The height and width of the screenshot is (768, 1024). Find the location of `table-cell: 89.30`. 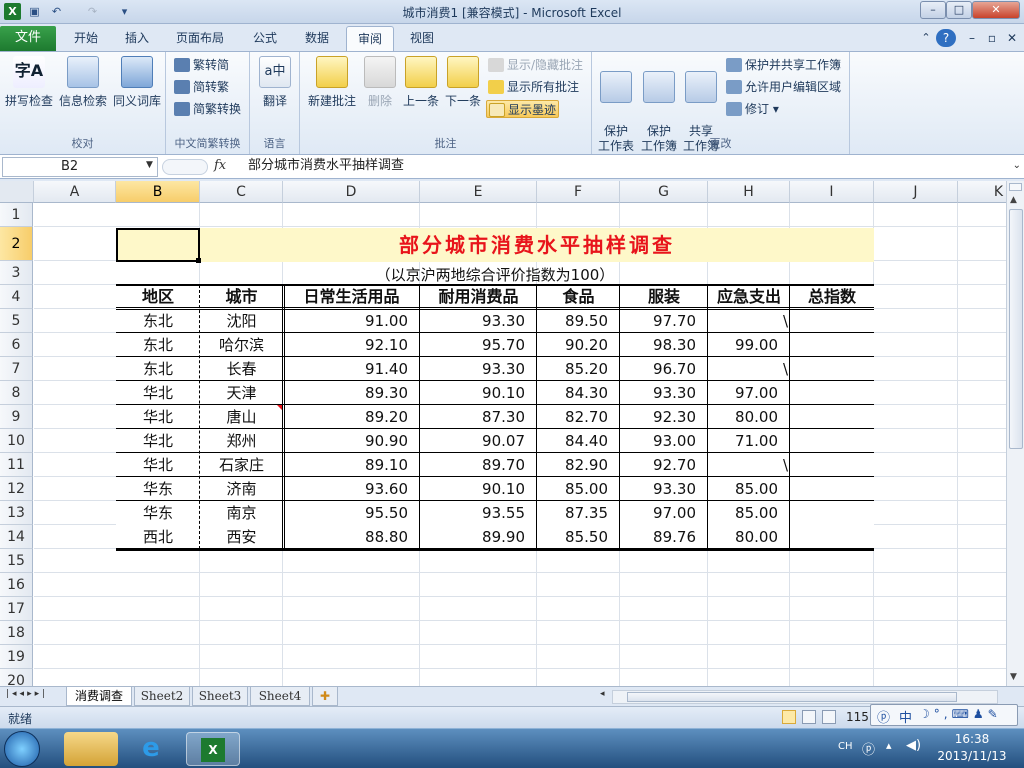

table-cell: 89.30 is located at coordinates (351, 393).